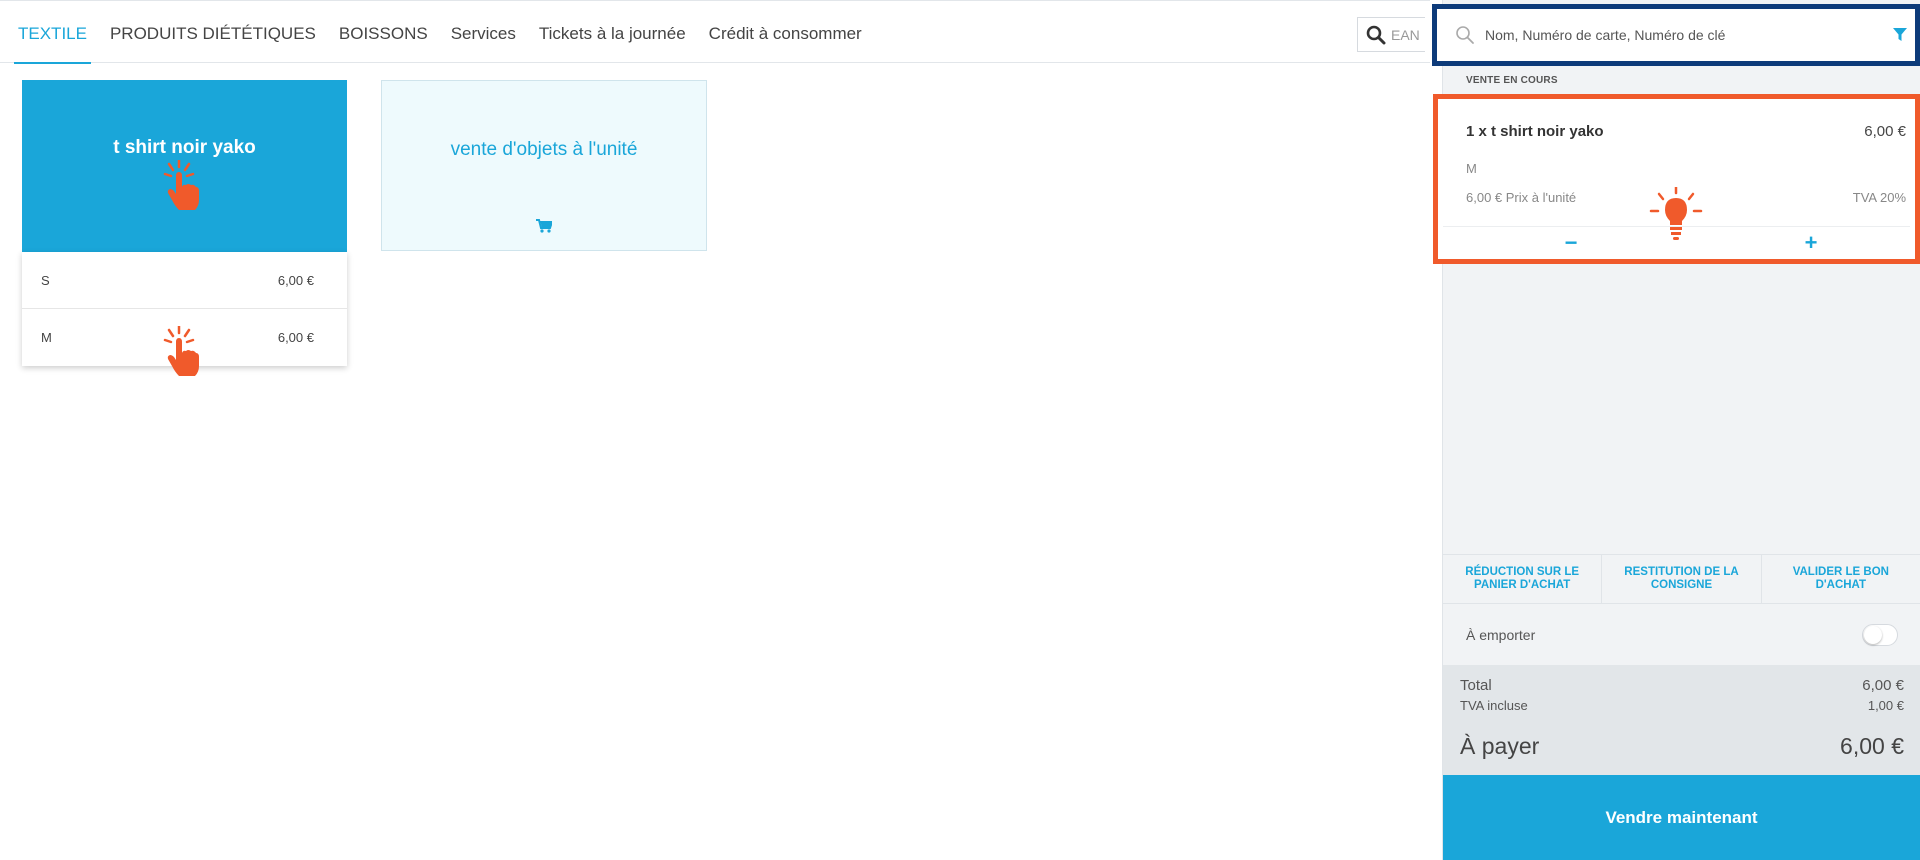 The width and height of the screenshot is (1920, 860). What do you see at coordinates (383, 32) in the screenshot?
I see `tab-boissons: BOISSONS` at bounding box center [383, 32].